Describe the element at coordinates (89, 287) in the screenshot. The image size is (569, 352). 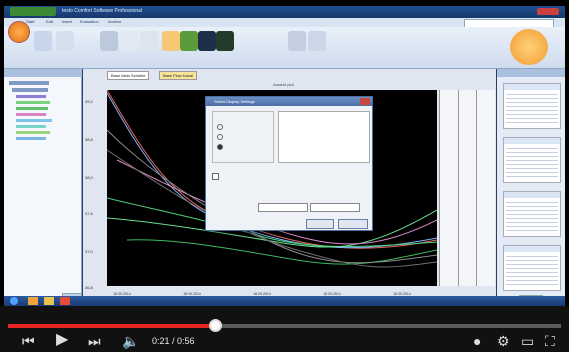
I see `y-tick: 36,8` at that location.